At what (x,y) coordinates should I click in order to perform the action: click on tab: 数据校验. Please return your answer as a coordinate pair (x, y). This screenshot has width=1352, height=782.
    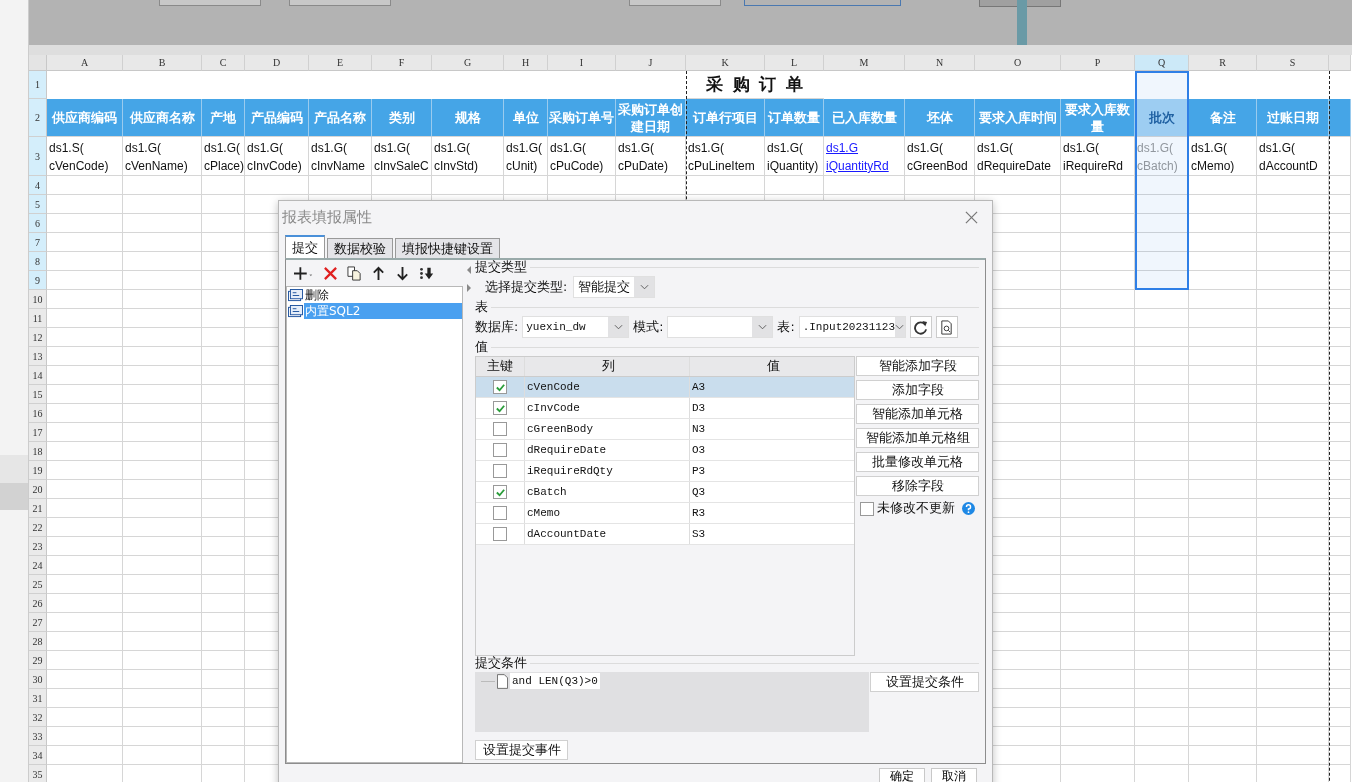
    Looking at the image, I should click on (360, 248).